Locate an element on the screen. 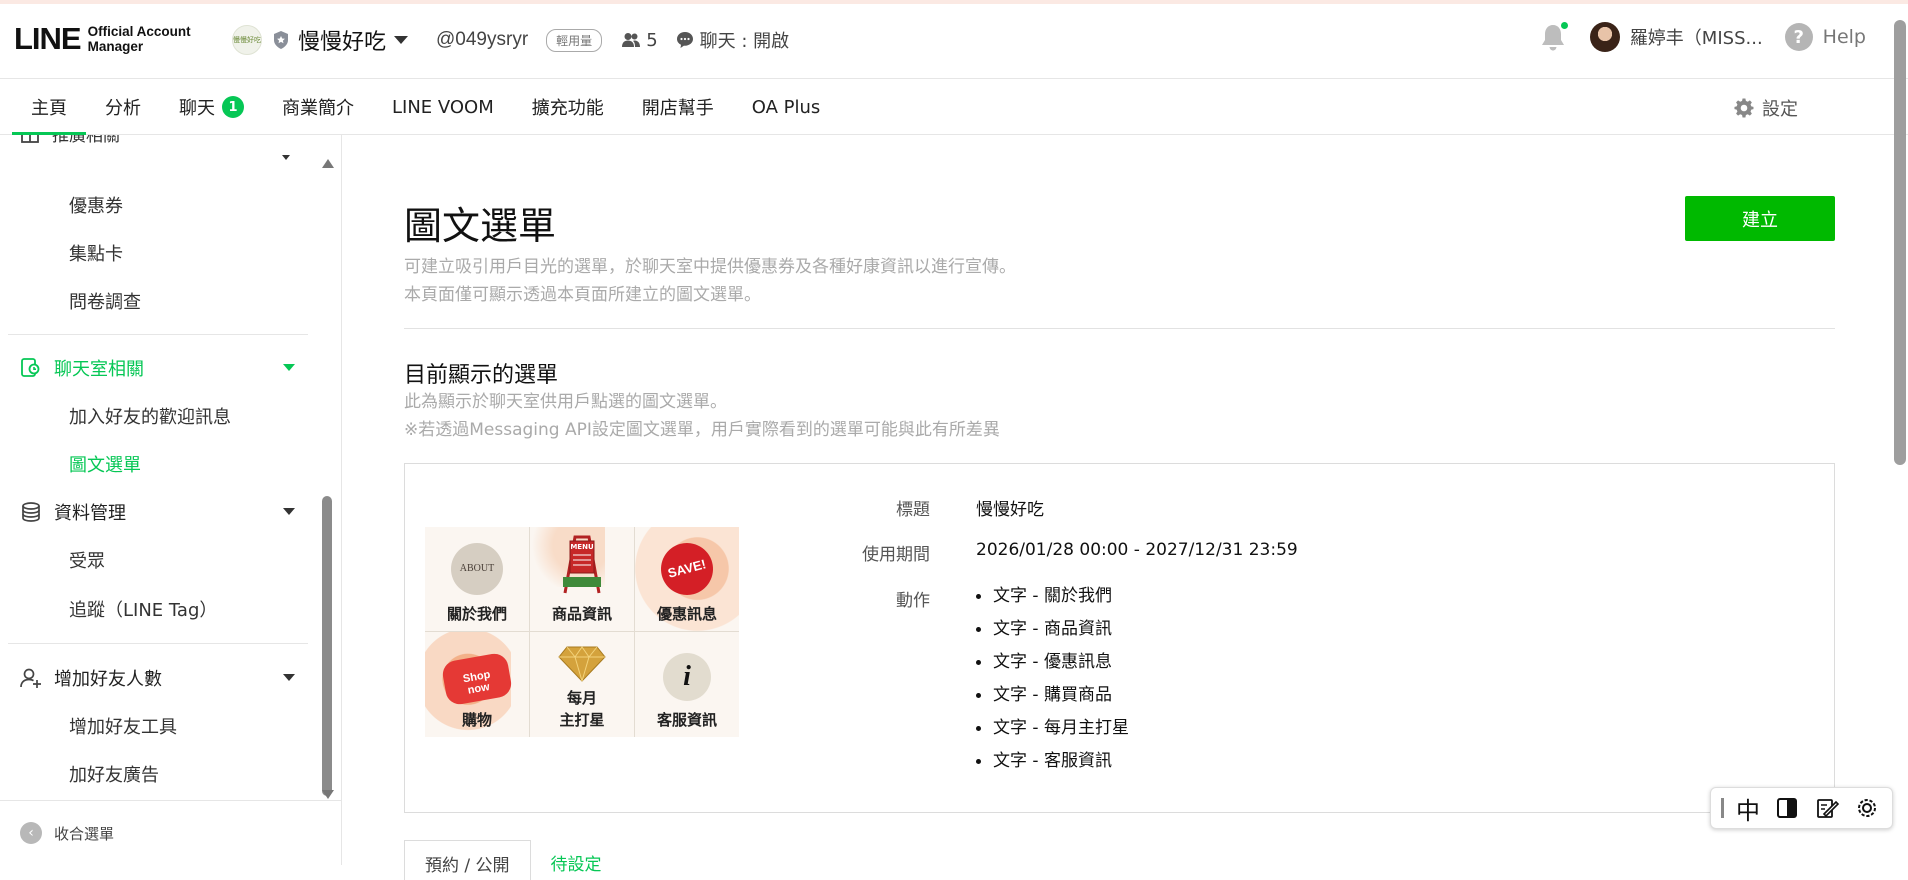  tab-business-profile: 商業簡介 is located at coordinates (318, 107).